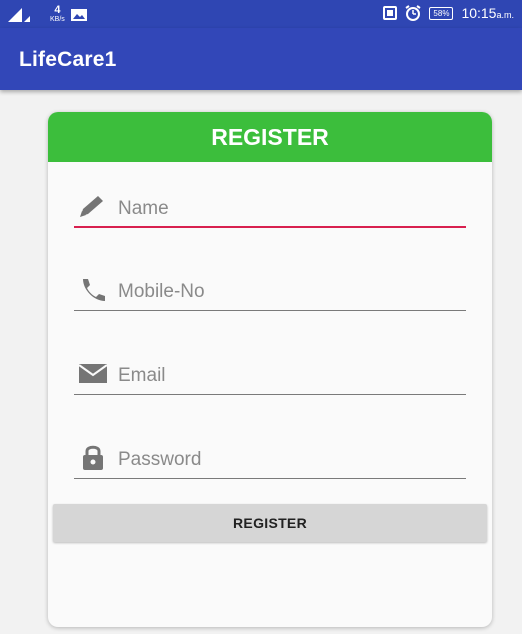 Image resolution: width=522 pixels, height=634 pixels. I want to click on email-input, so click(283, 376).